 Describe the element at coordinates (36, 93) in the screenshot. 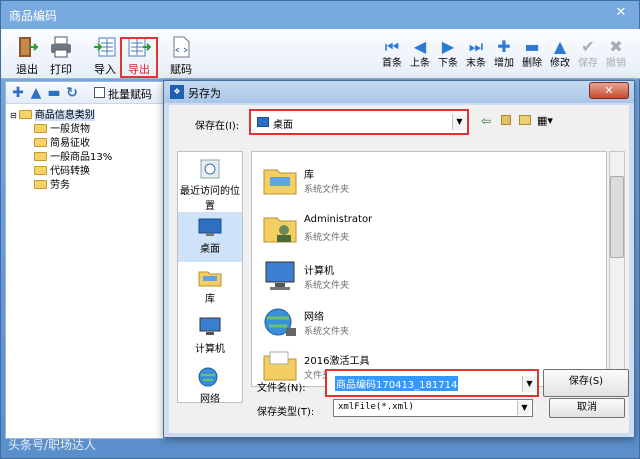

I see `tree-up-icon: ▲` at that location.